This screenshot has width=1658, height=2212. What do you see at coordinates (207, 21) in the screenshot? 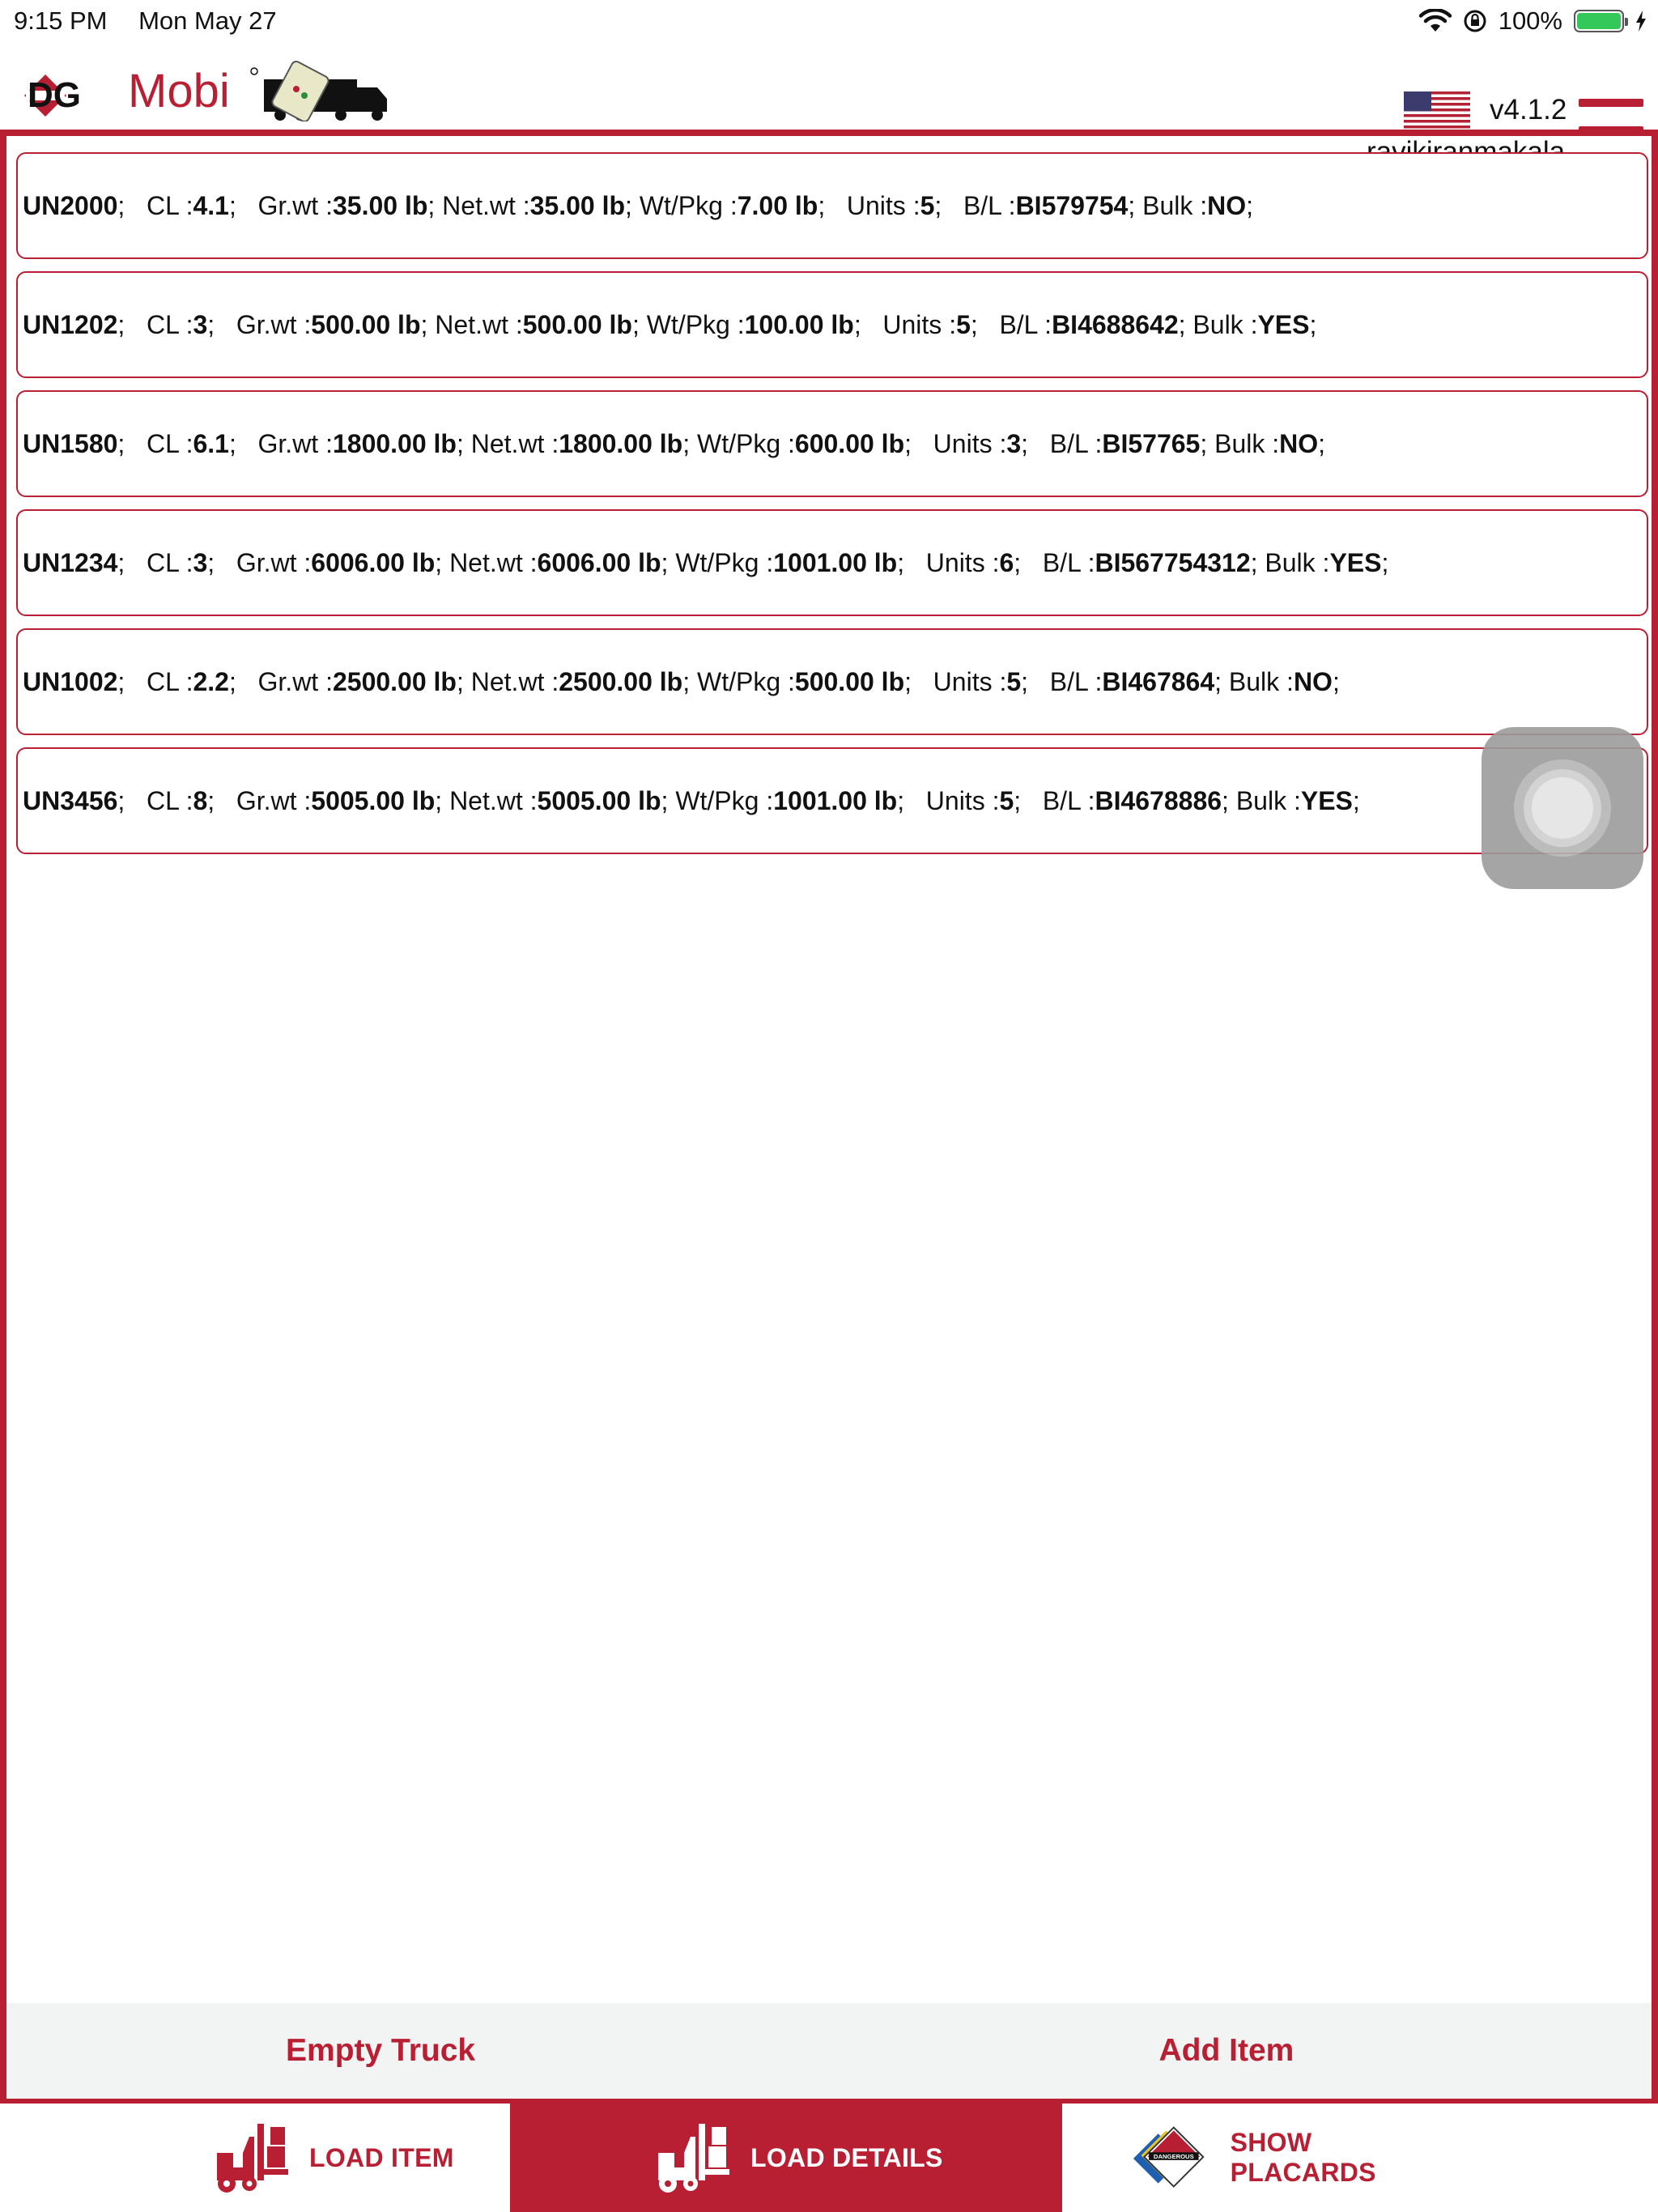
I see `status-date: Mon May 27` at bounding box center [207, 21].